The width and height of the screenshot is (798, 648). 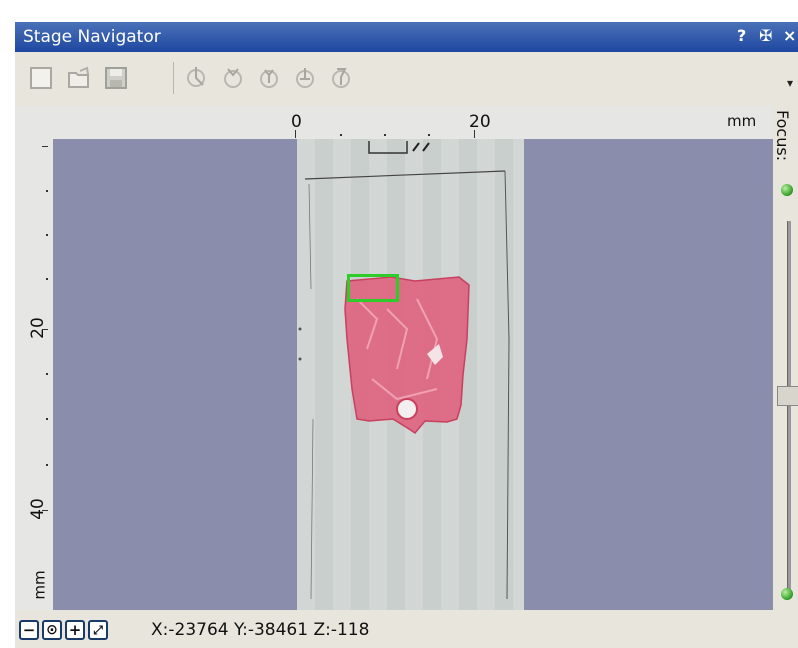 What do you see at coordinates (785, 358) in the screenshot?
I see `focus-panel: Focus:` at bounding box center [785, 358].